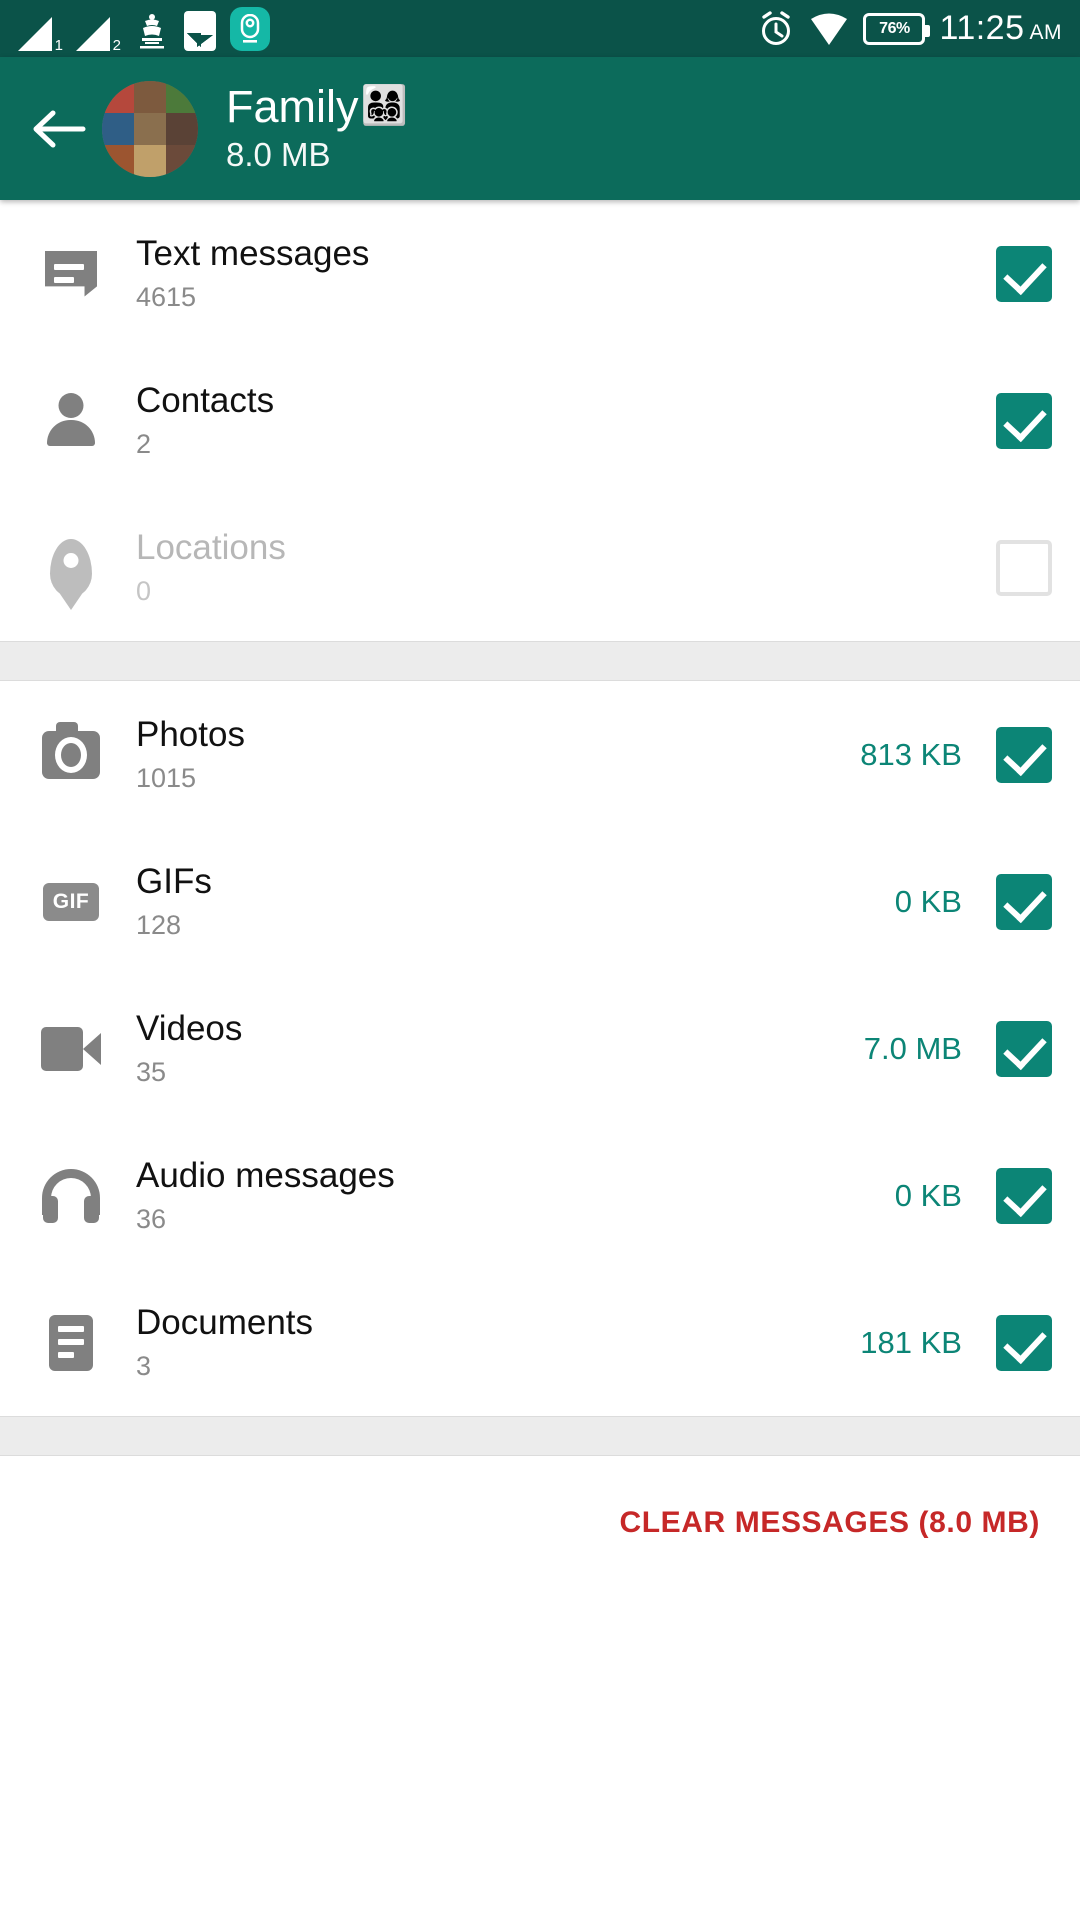 The image size is (1080, 1920). Describe the element at coordinates (1045, 32) in the screenshot. I see `clock-meridiem: AM` at that location.